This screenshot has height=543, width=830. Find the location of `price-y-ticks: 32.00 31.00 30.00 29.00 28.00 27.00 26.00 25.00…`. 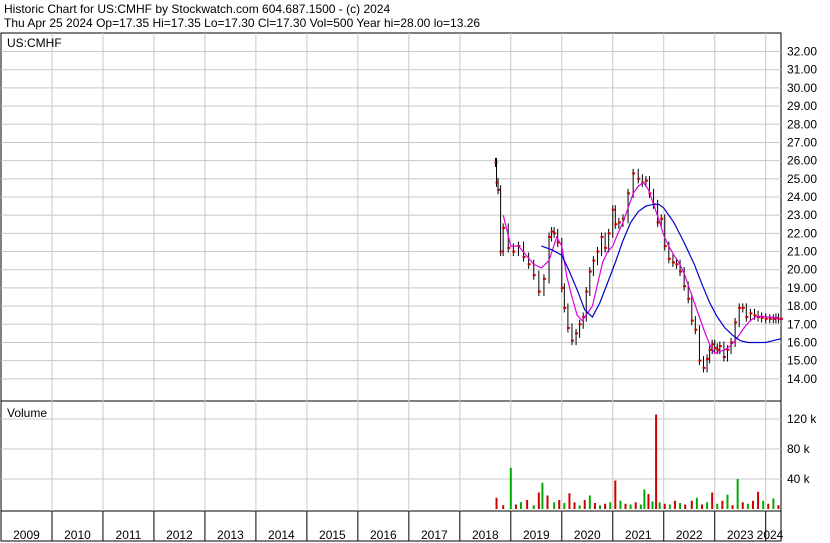

price-y-ticks: 32.00 31.00 30.00 29.00 28.00 27.00 26.00 25.00… is located at coordinates (802, 215).